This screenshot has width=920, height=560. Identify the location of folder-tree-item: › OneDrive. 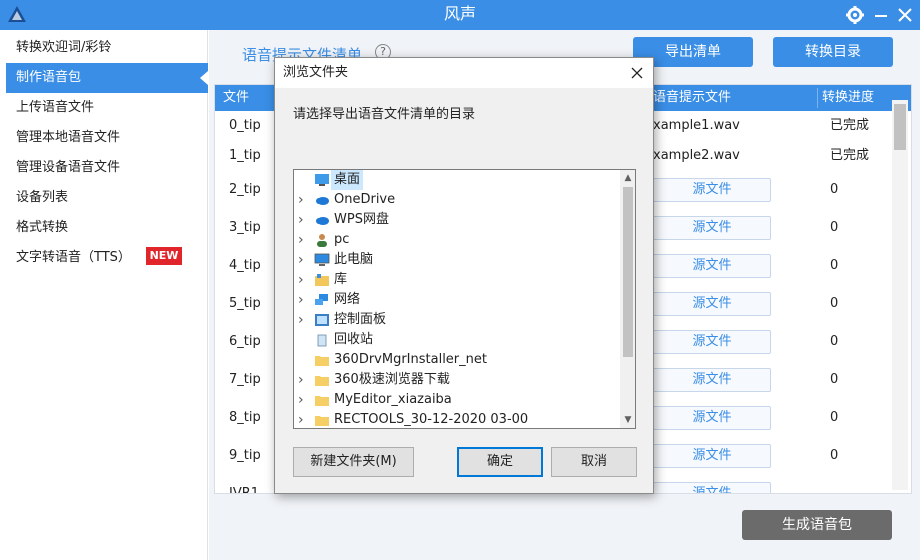
(457, 200).